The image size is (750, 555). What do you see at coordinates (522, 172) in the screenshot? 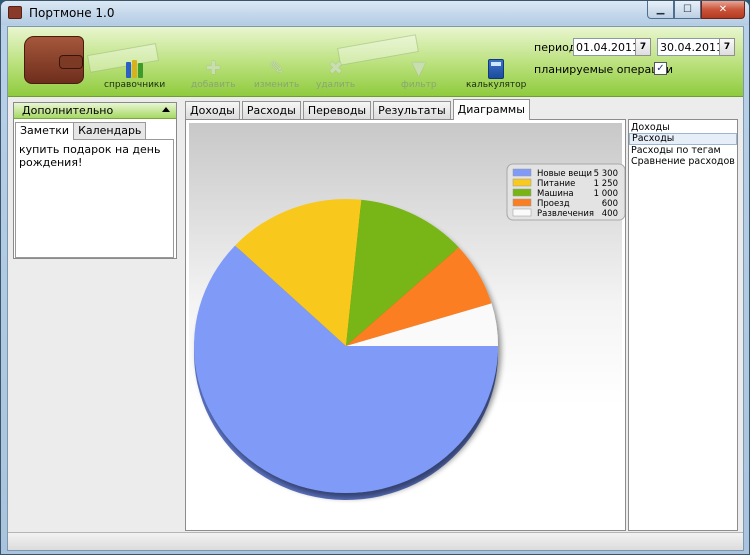
I see `legend-swatch-new-items` at bounding box center [522, 172].